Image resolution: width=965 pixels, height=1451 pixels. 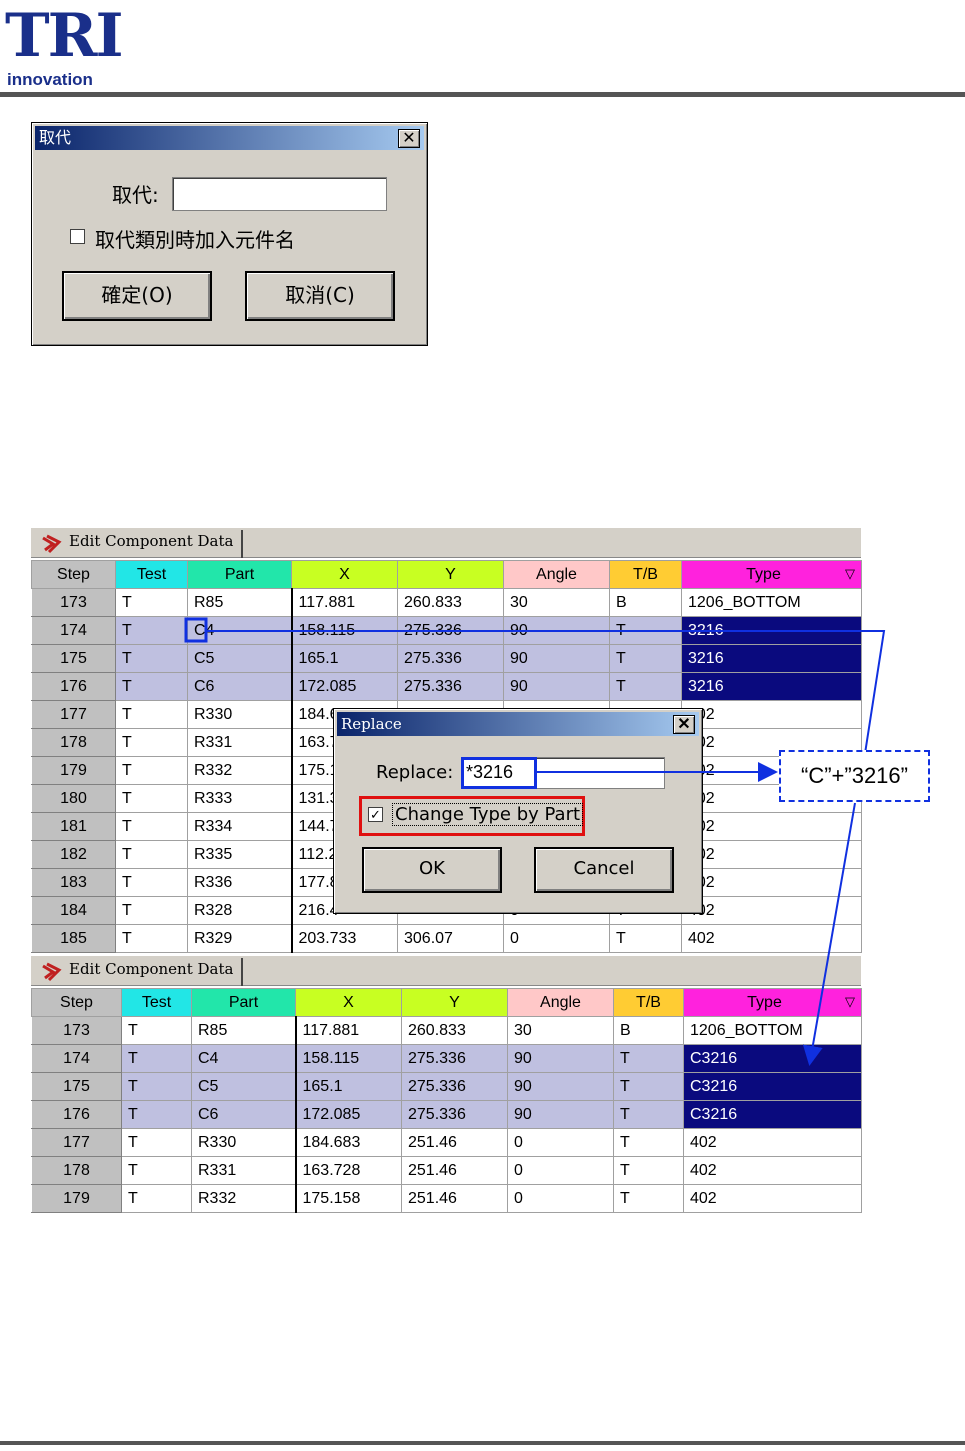 What do you see at coordinates (77, 236) in the screenshot?
I see `add-part-name-checkbox` at bounding box center [77, 236].